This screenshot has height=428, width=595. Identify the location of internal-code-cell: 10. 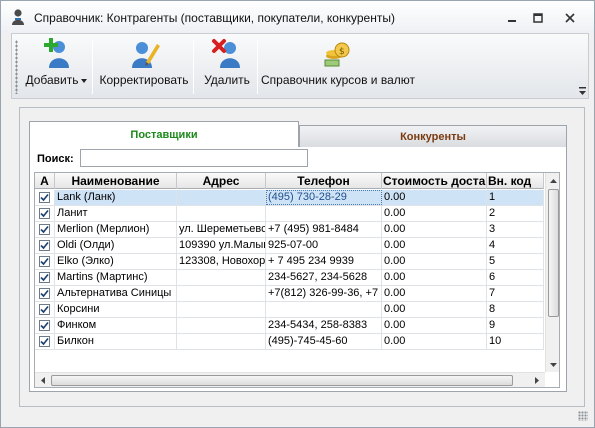
(515, 341).